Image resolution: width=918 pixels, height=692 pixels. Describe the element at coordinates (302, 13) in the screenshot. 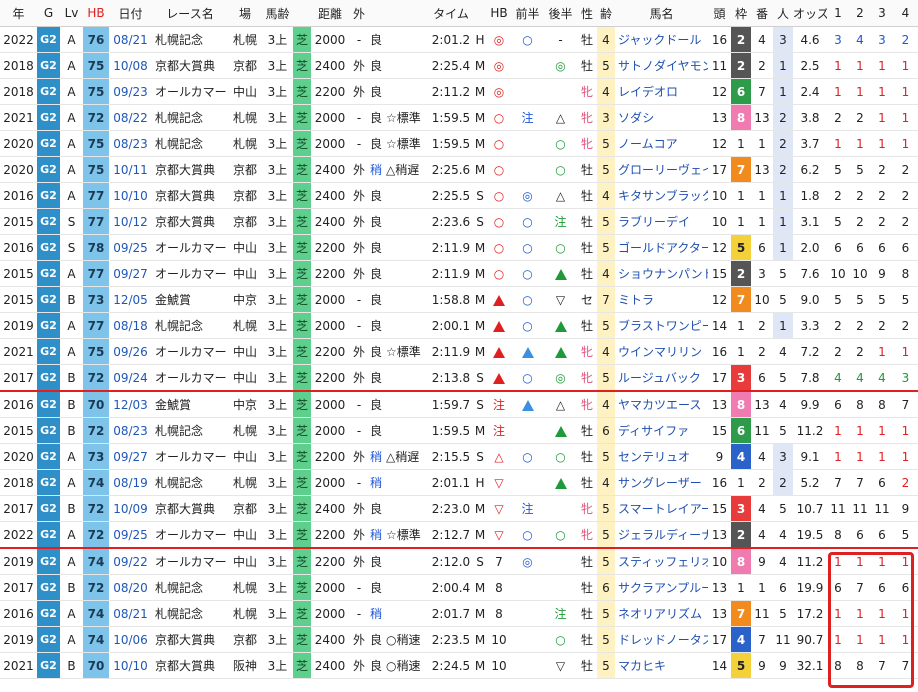

I see `header-surface` at that location.